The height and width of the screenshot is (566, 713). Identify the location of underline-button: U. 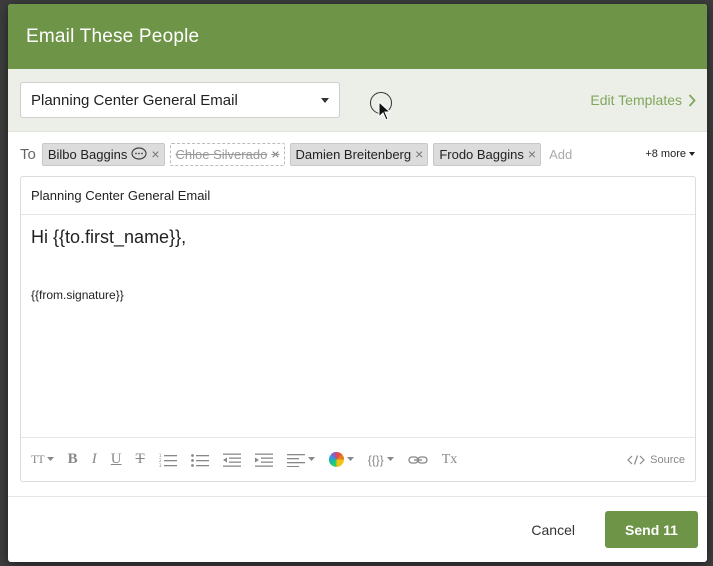
(116, 460).